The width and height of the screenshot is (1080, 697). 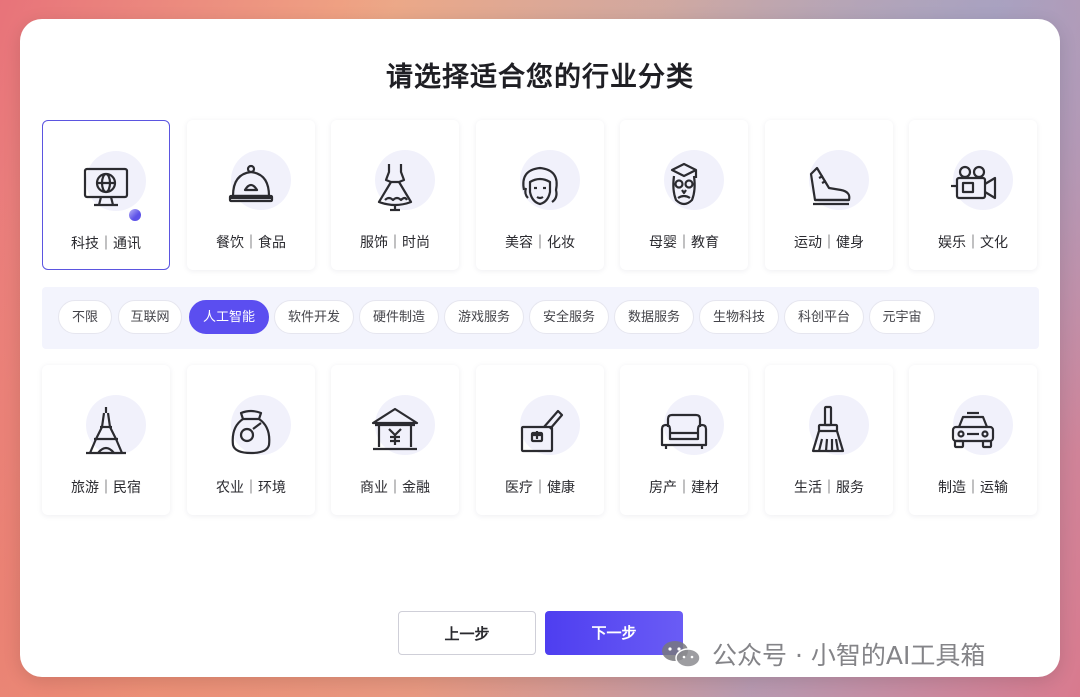 I want to click on woman-face-icon, so click(x=540, y=186).